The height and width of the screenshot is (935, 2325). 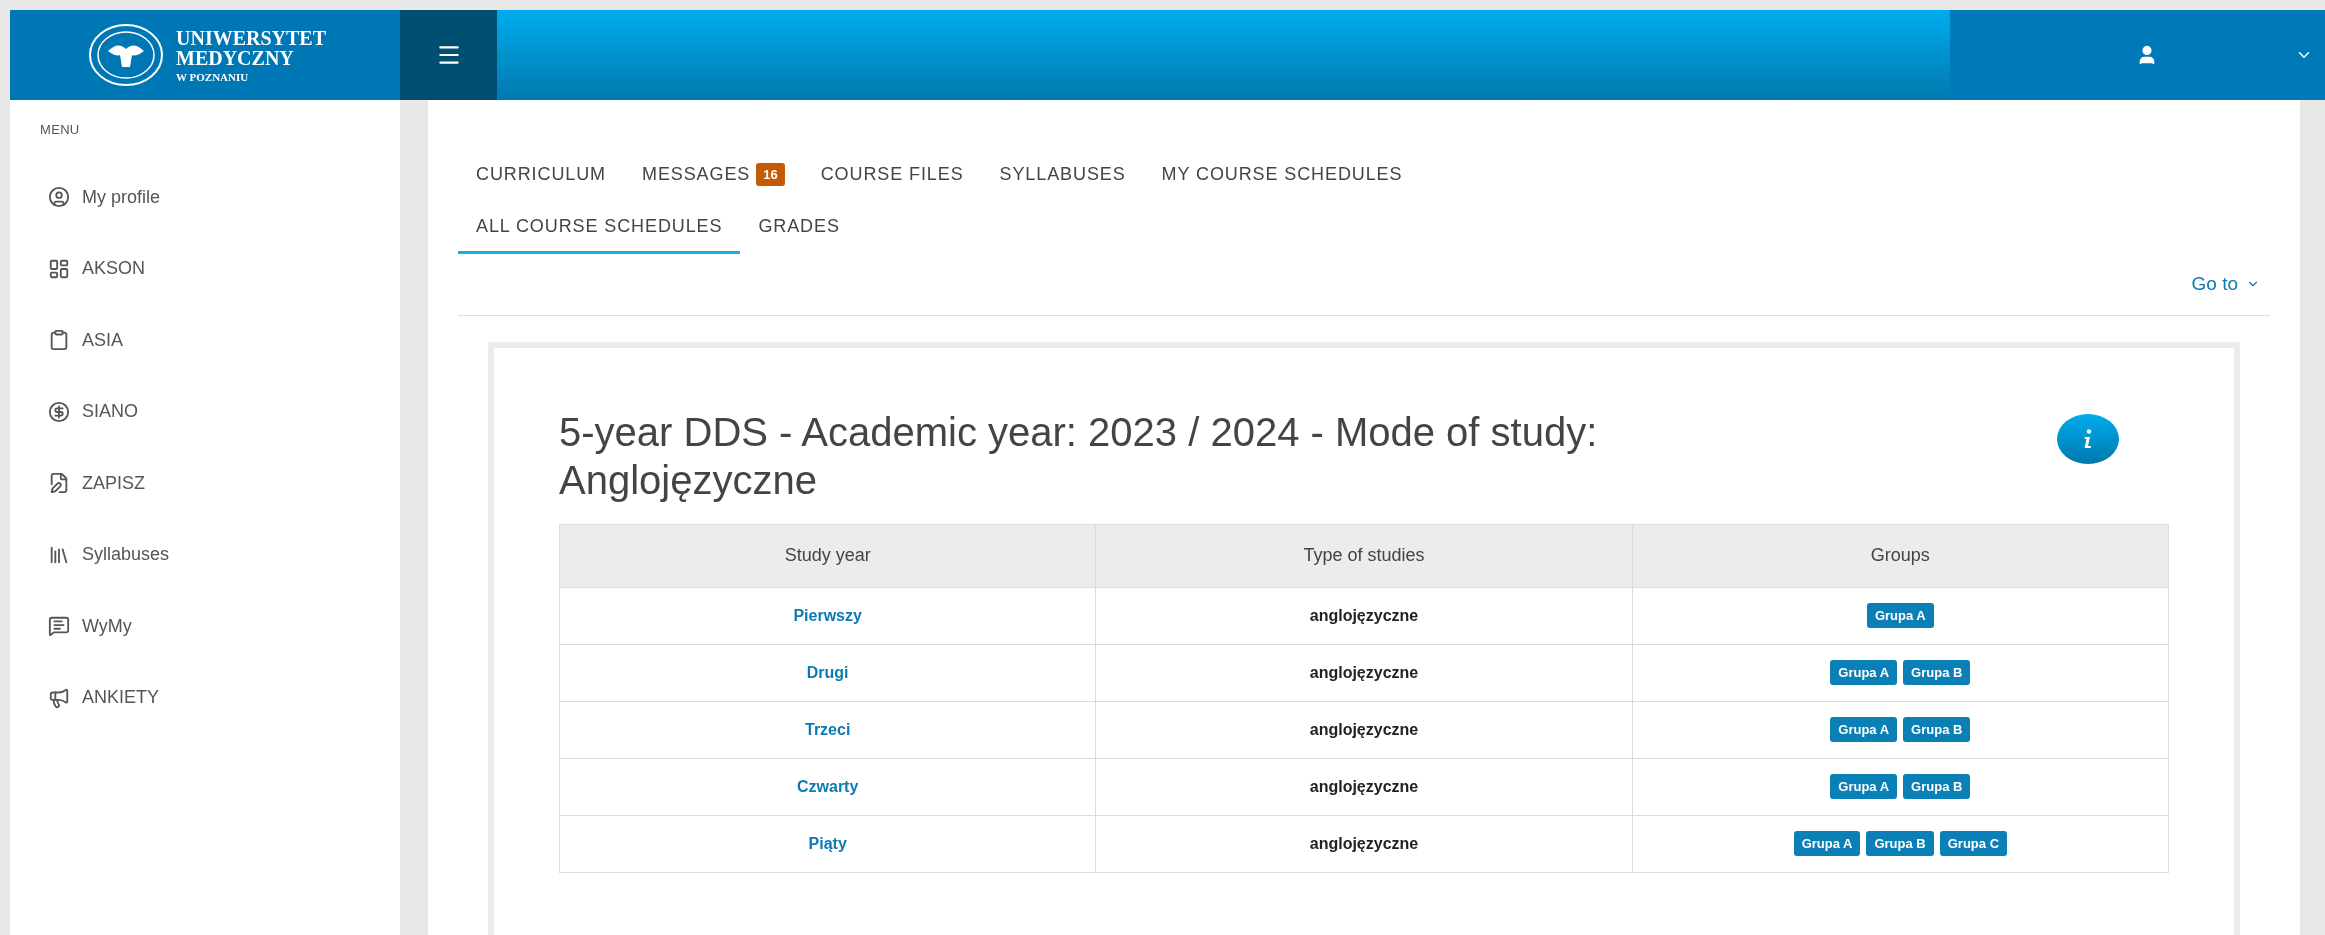 I want to click on sidebar-item: WyMy, so click(x=220, y=626).